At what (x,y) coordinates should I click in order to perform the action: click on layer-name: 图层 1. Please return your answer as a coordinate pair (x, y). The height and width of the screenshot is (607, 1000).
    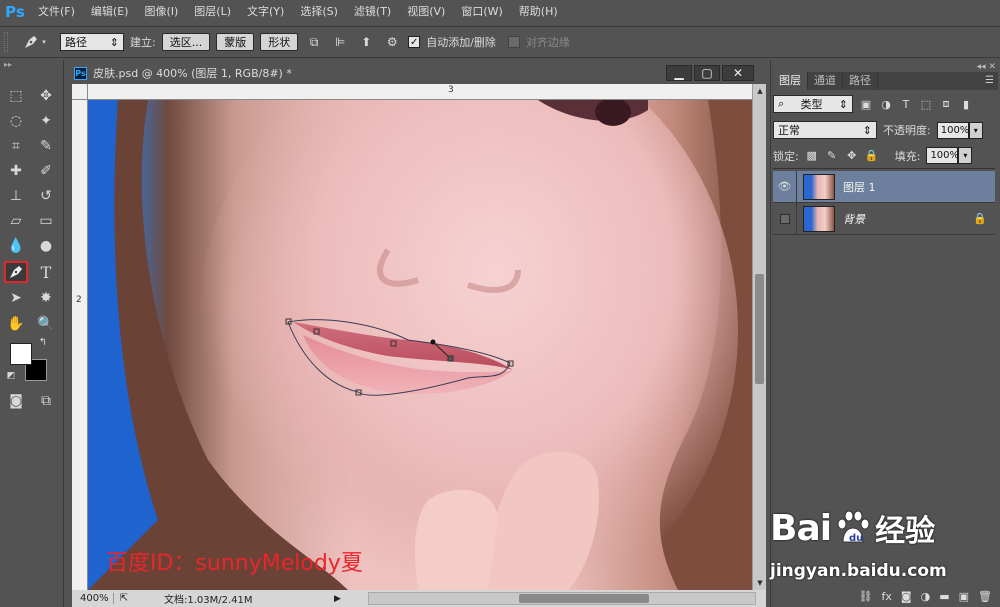
    Looking at the image, I should click on (859, 187).